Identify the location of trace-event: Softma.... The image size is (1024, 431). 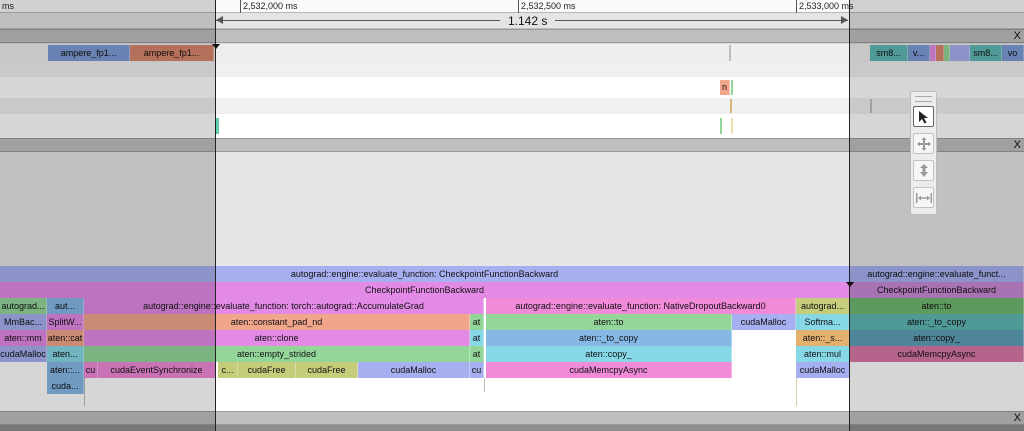
(823, 322).